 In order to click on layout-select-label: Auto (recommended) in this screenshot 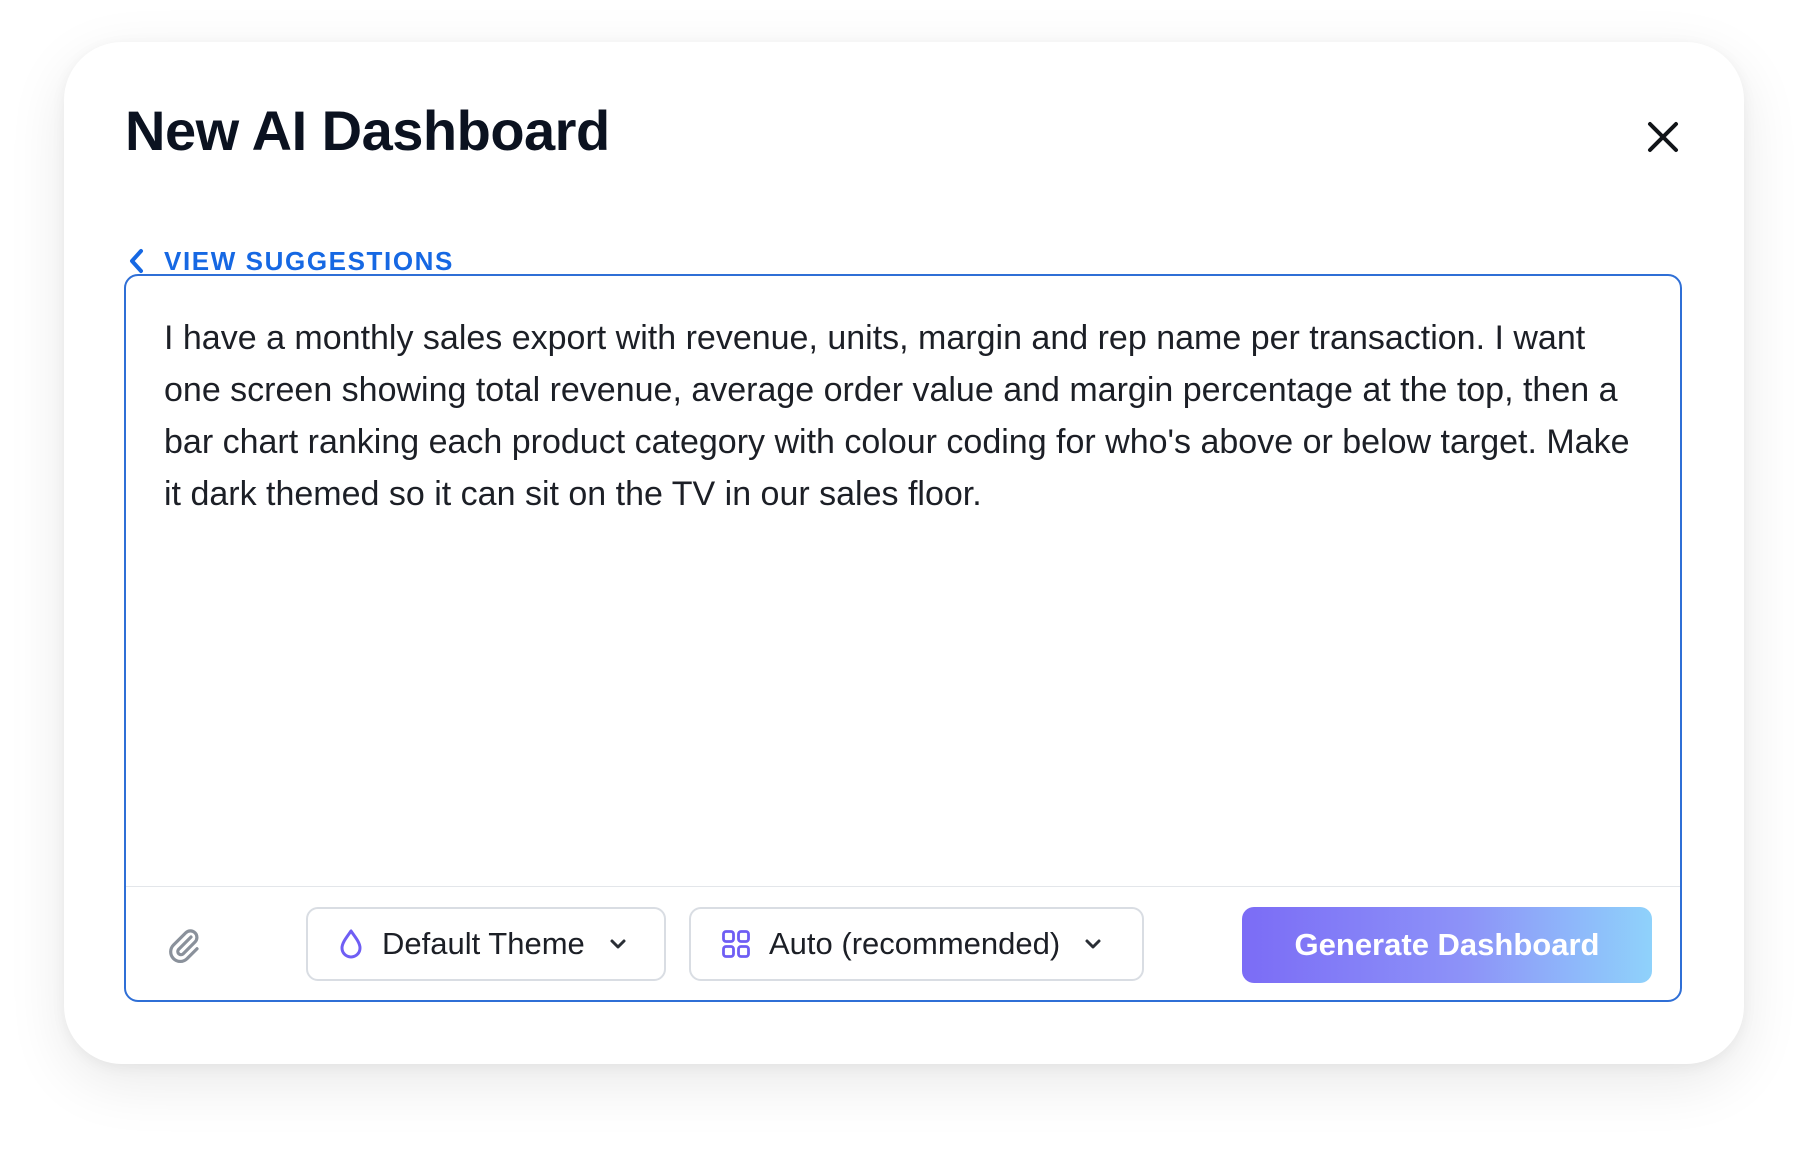, I will do `click(915, 943)`.